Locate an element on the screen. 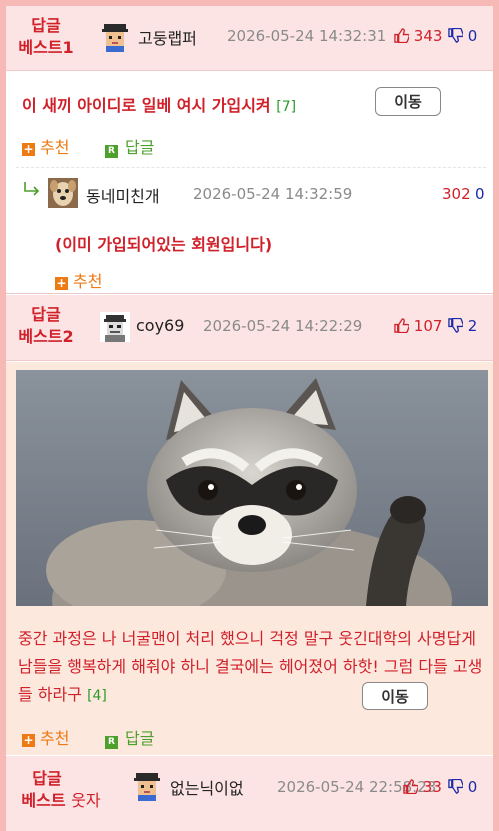 Image resolution: width=499 pixels, height=831 pixels. upvote-count: 107 is located at coordinates (428, 326).